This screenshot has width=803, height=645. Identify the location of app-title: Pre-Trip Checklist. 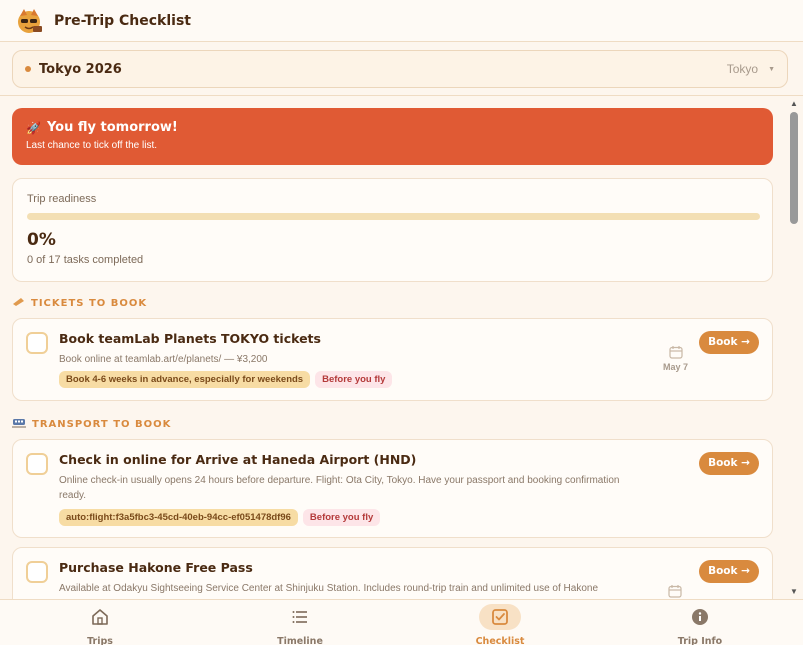
(122, 20).